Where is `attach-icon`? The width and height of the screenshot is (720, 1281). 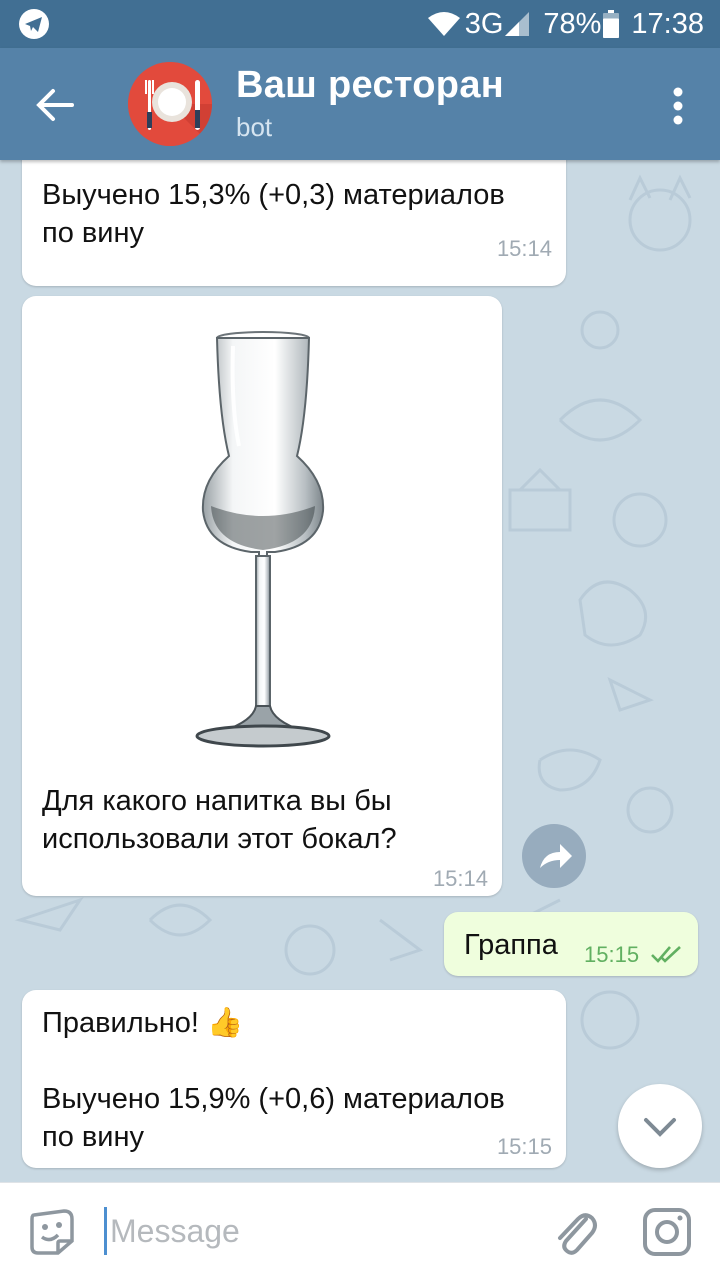
attach-icon is located at coordinates (575, 1231).